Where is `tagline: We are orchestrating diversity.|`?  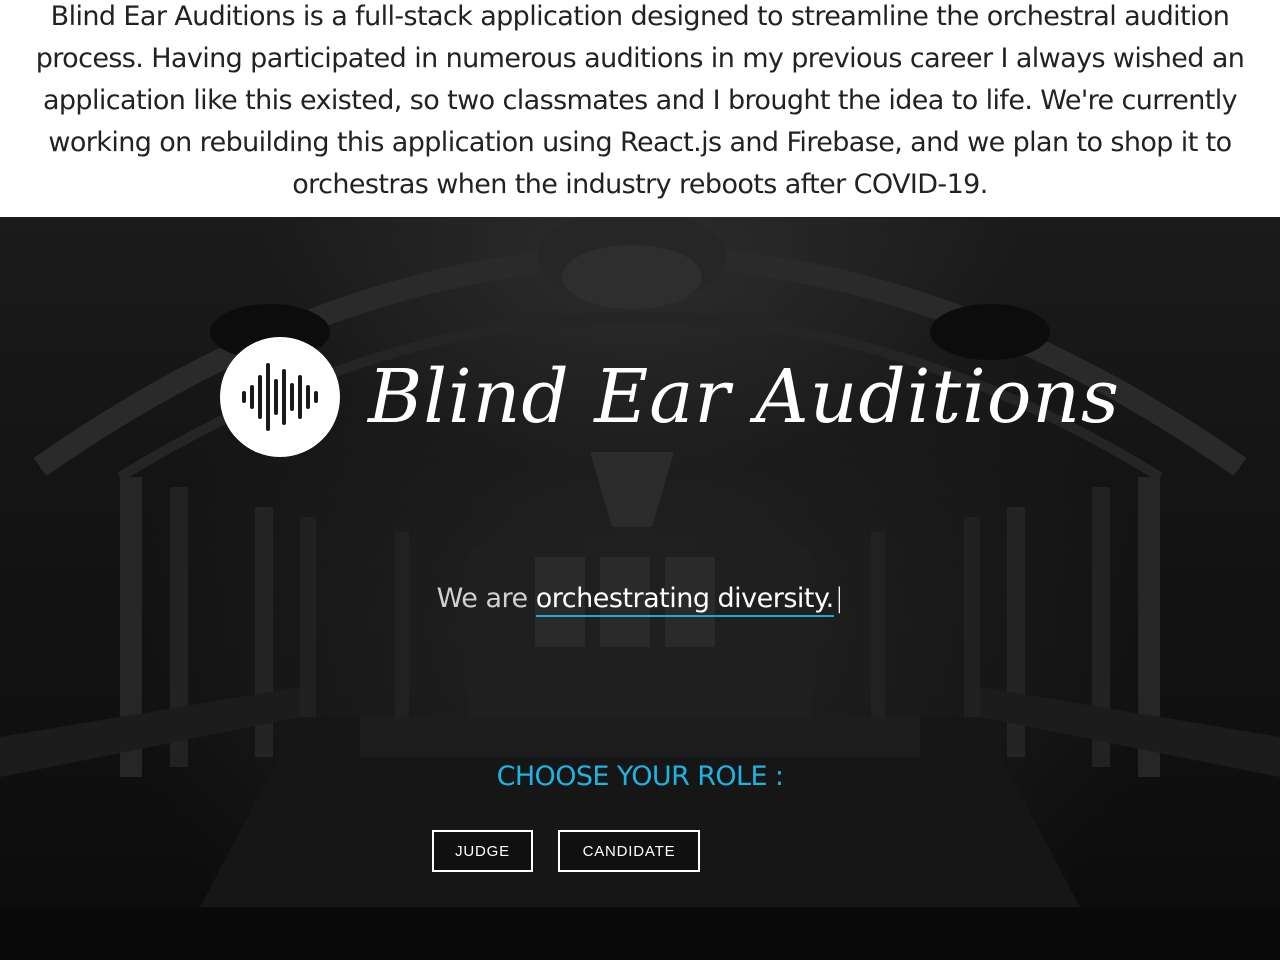
tagline: We are orchestrating diversity.| is located at coordinates (640, 600).